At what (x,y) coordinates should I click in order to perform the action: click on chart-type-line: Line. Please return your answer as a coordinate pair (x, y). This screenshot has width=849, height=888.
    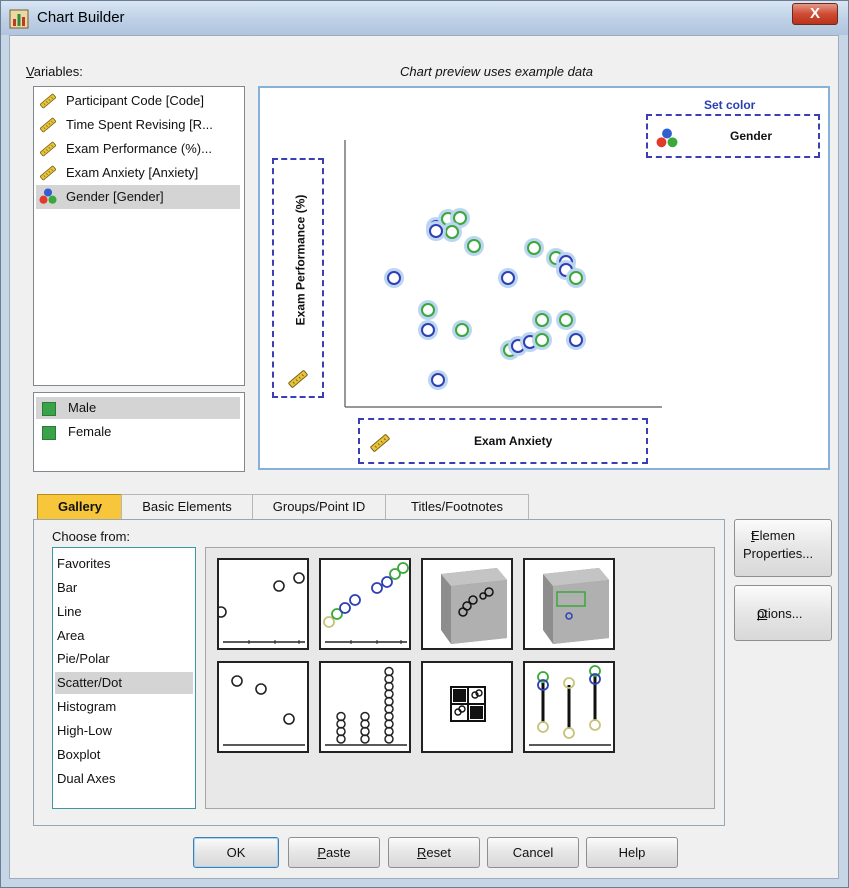
    Looking at the image, I should click on (124, 612).